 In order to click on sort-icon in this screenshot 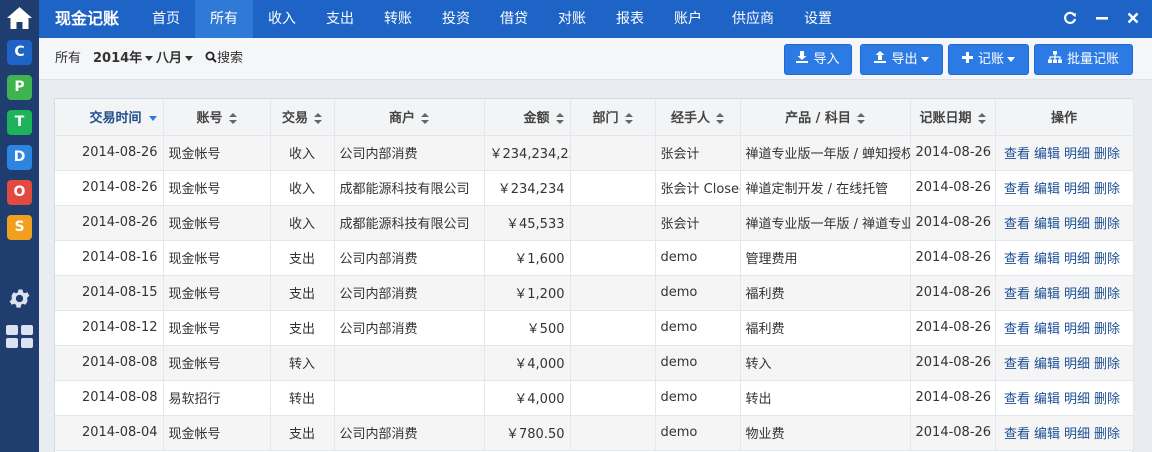, I will do `click(720, 119)`.